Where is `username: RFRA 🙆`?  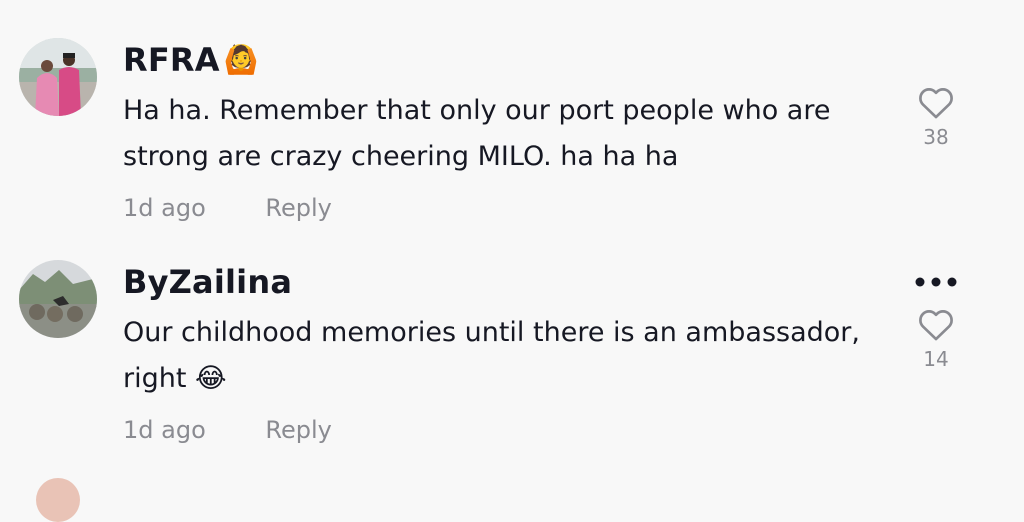 username: RFRA 🙆 is located at coordinates (191, 60).